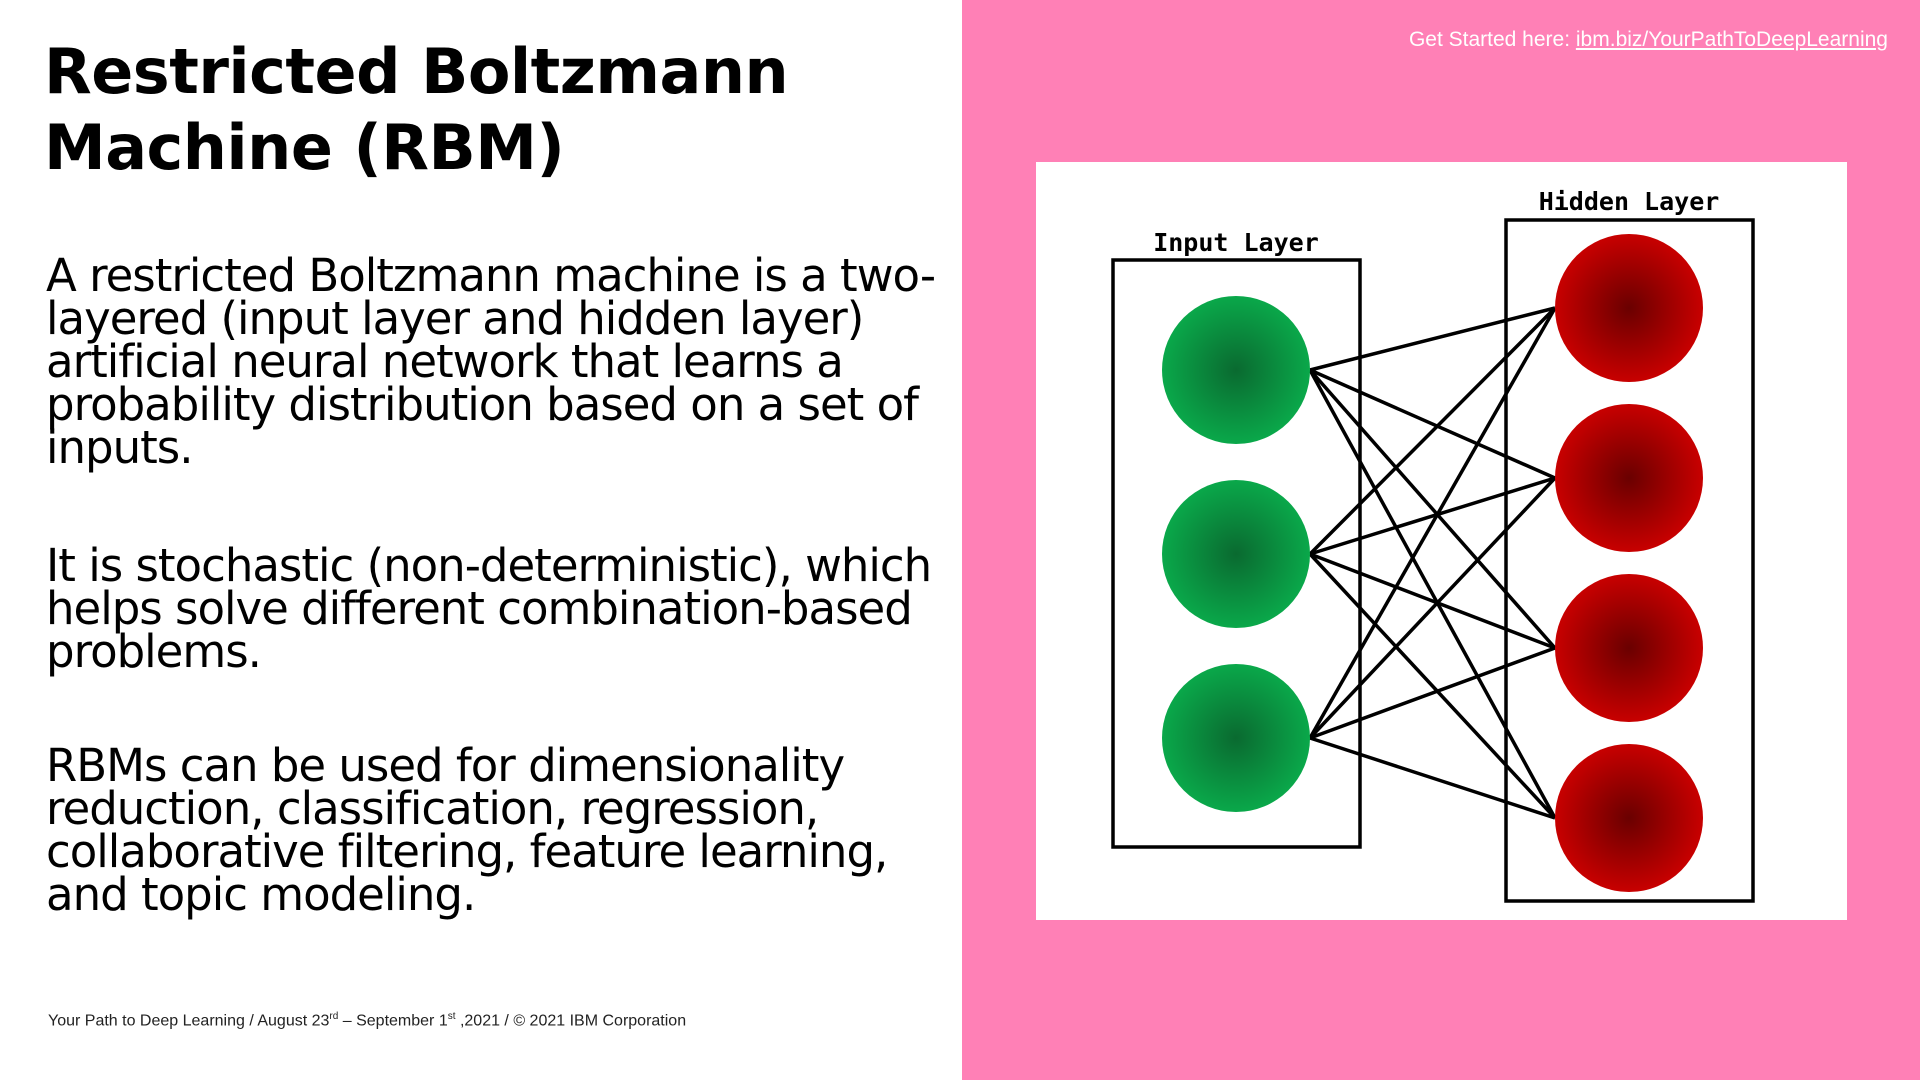 This screenshot has width=1920, height=1080. I want to click on get-started-link: ibm.biz/YourPathToDeepLearning, so click(1732, 39).